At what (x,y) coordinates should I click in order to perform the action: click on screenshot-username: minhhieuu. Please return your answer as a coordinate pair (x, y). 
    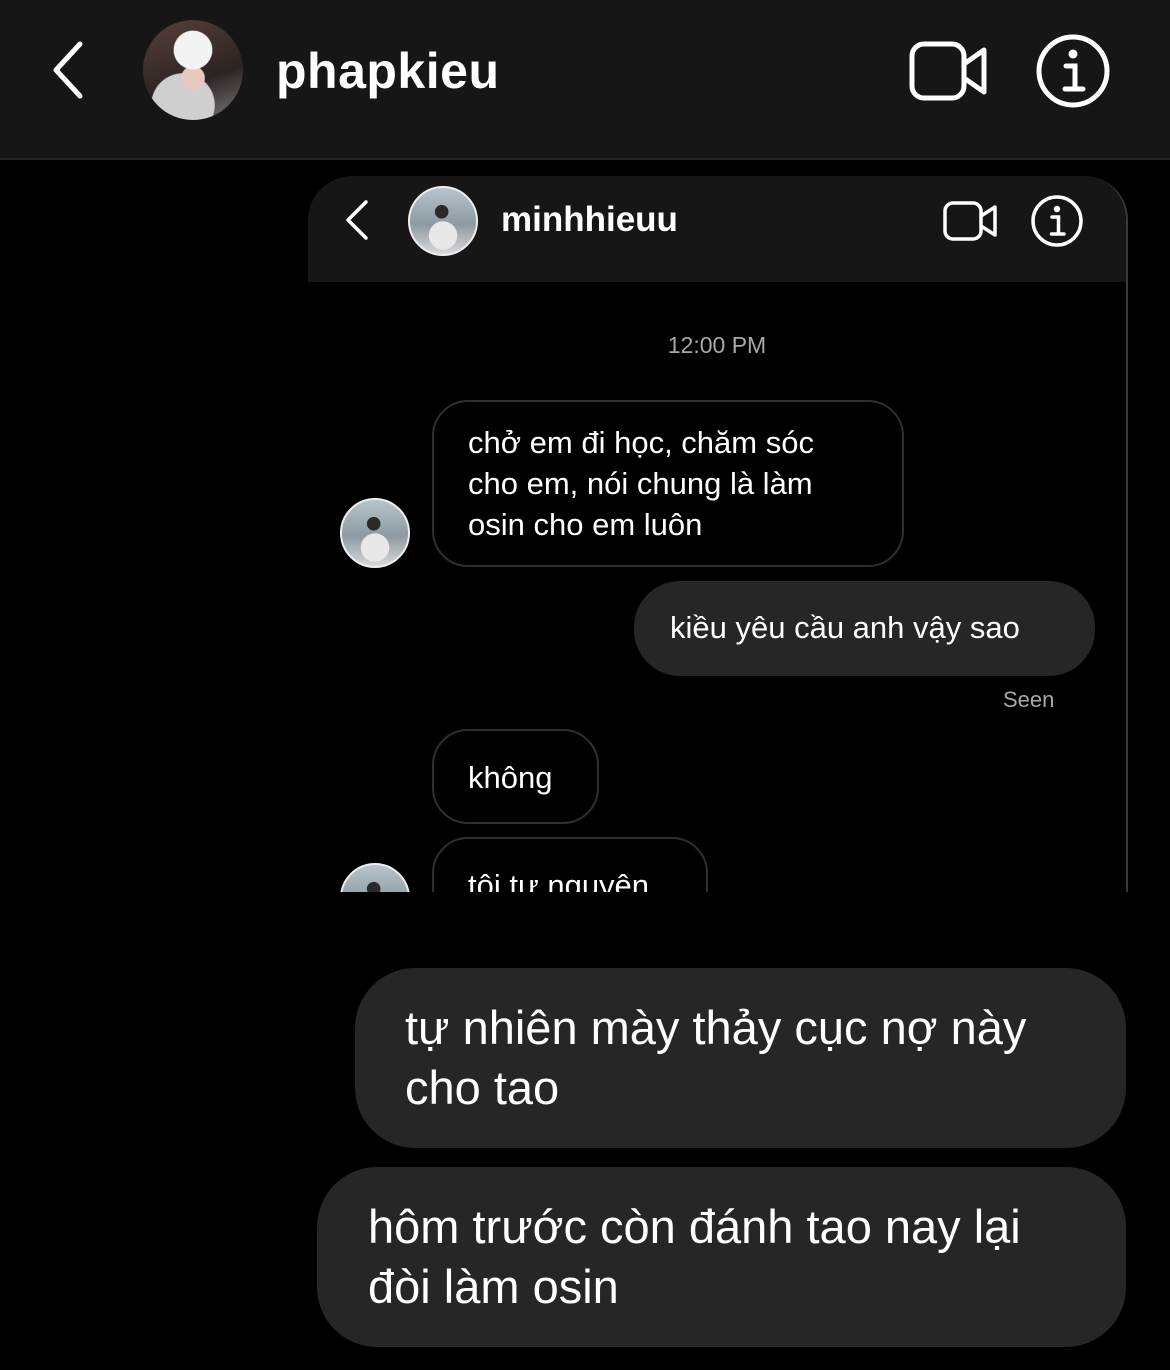
    Looking at the image, I should click on (589, 219).